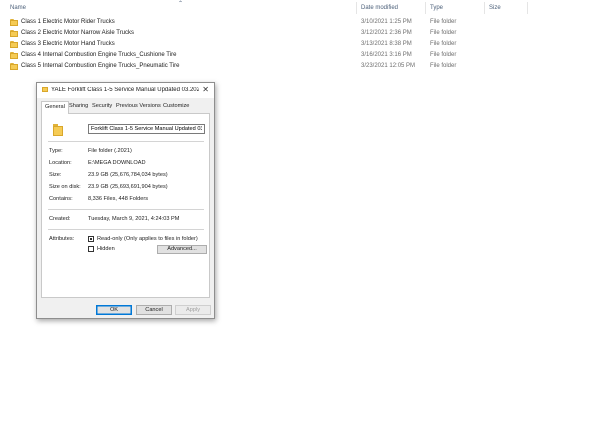 The height and width of the screenshot is (429, 600). What do you see at coordinates (193, 310) in the screenshot?
I see `apply-button: Apply` at bounding box center [193, 310].